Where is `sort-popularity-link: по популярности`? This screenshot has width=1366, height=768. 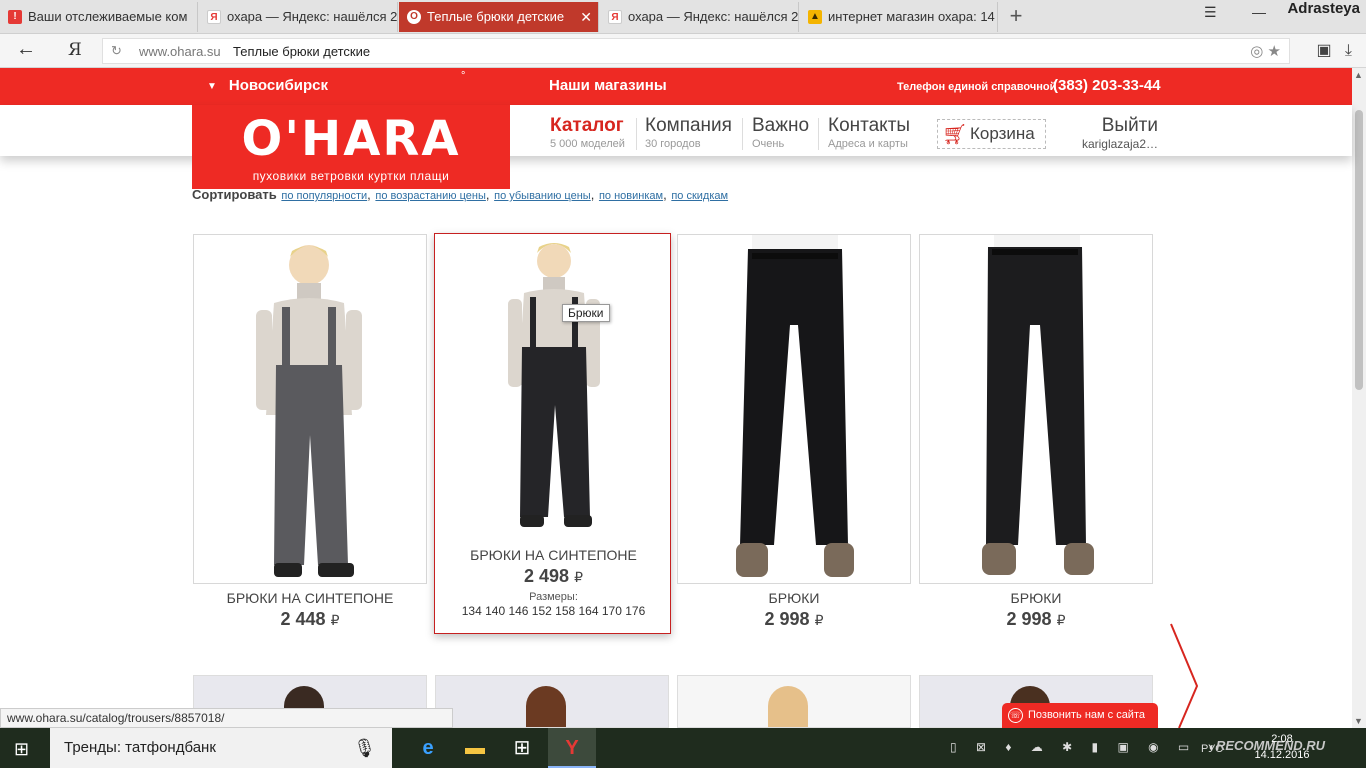 sort-popularity-link: по популярности is located at coordinates (324, 196).